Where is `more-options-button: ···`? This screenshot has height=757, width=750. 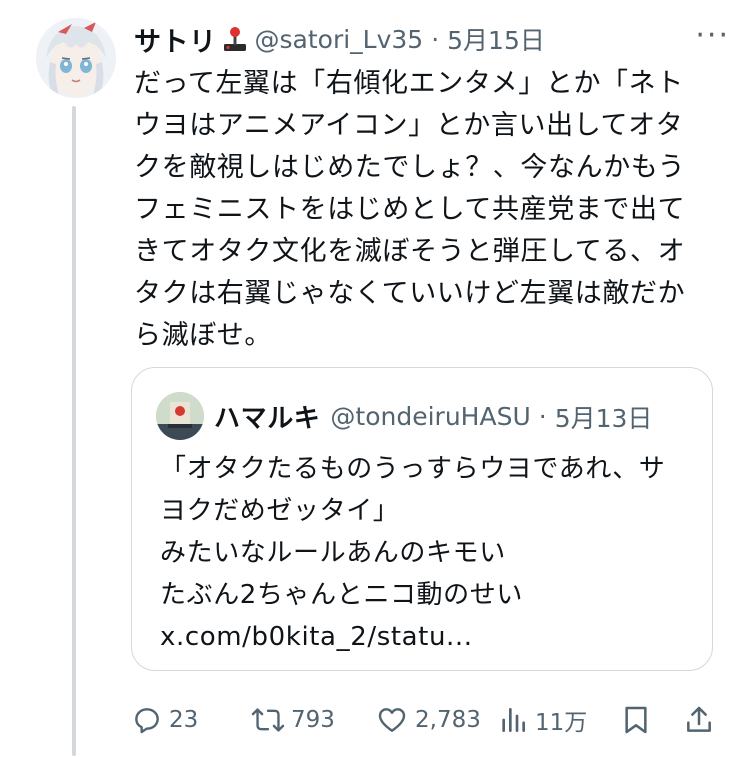
more-options-button: ··· is located at coordinates (712, 36).